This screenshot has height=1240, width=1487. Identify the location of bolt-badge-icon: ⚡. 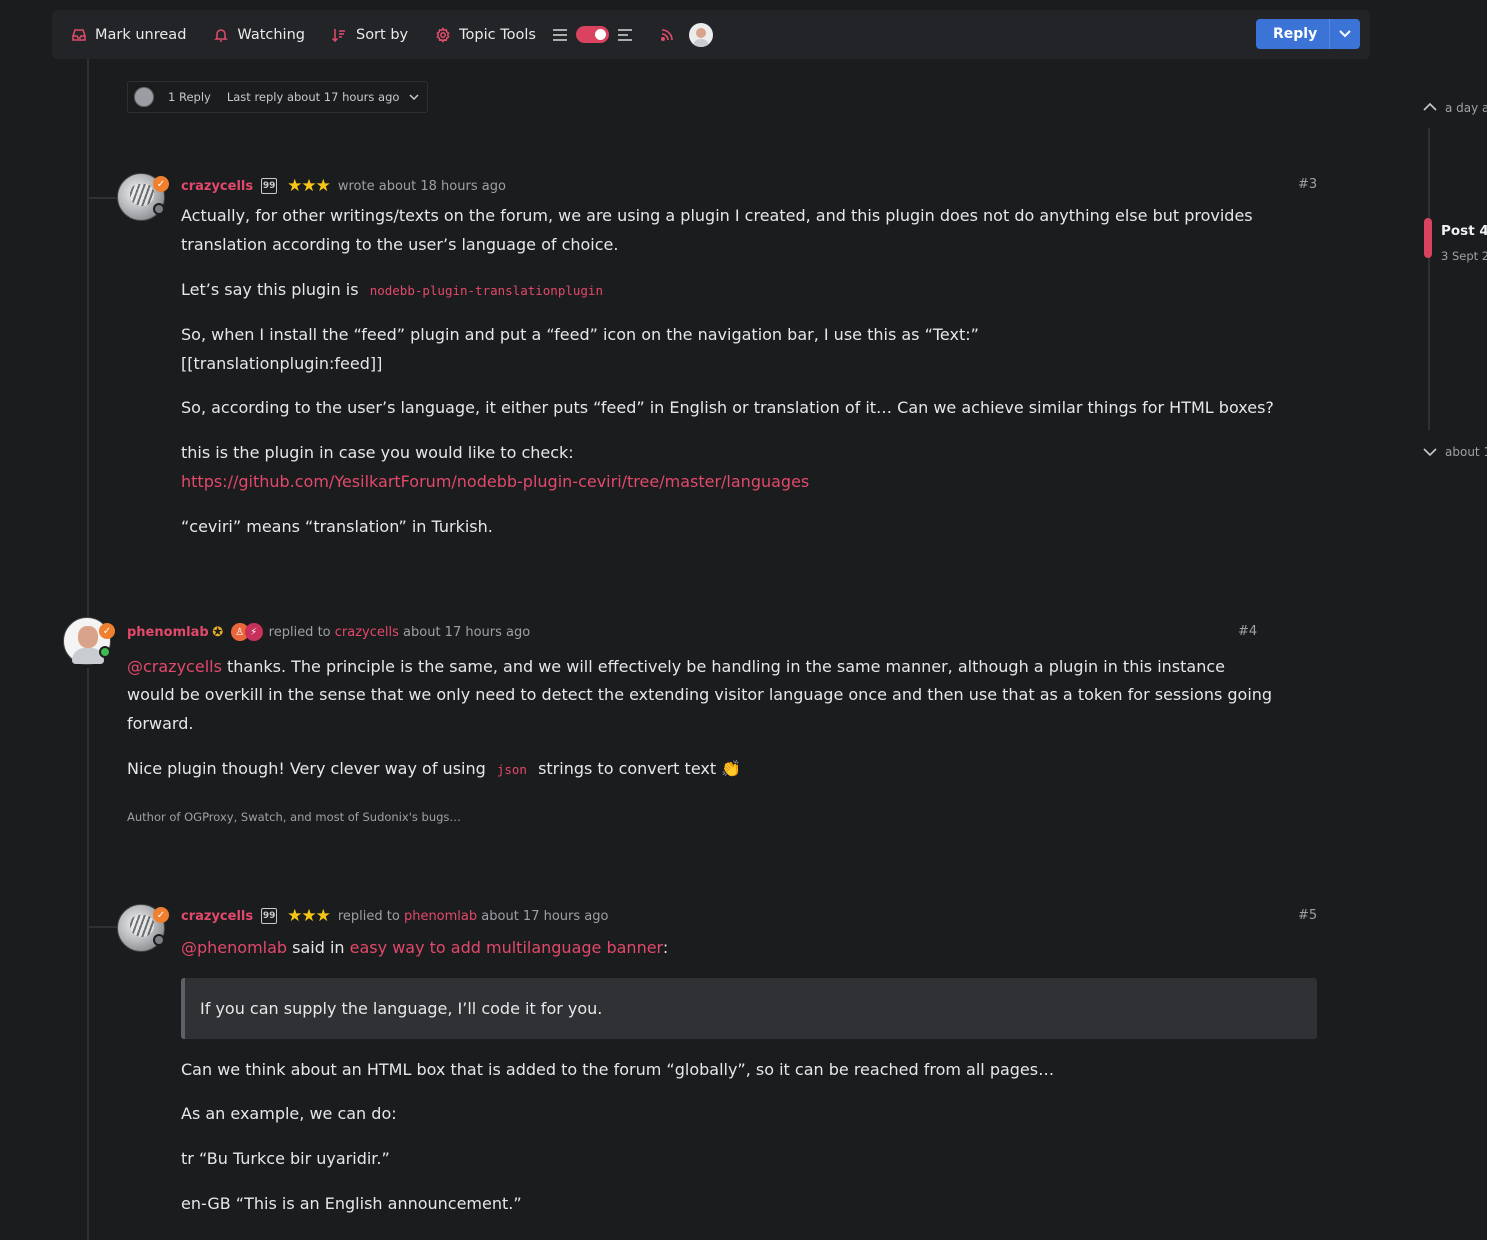
(253, 632).